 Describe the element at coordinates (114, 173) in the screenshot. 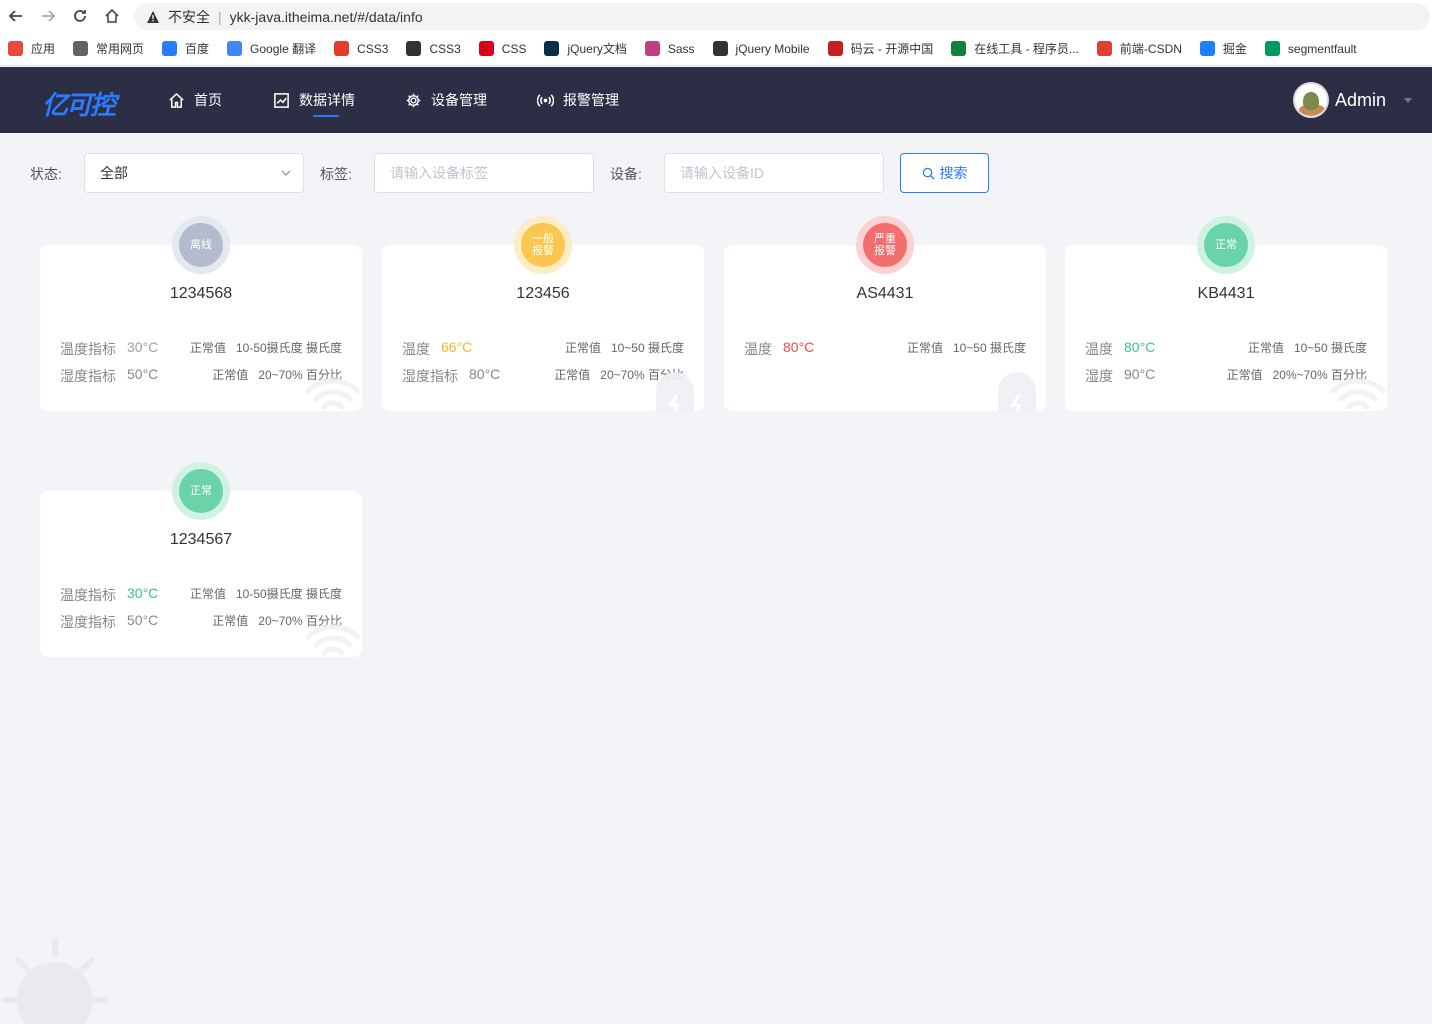

I see `status-select-value: 全部` at that location.